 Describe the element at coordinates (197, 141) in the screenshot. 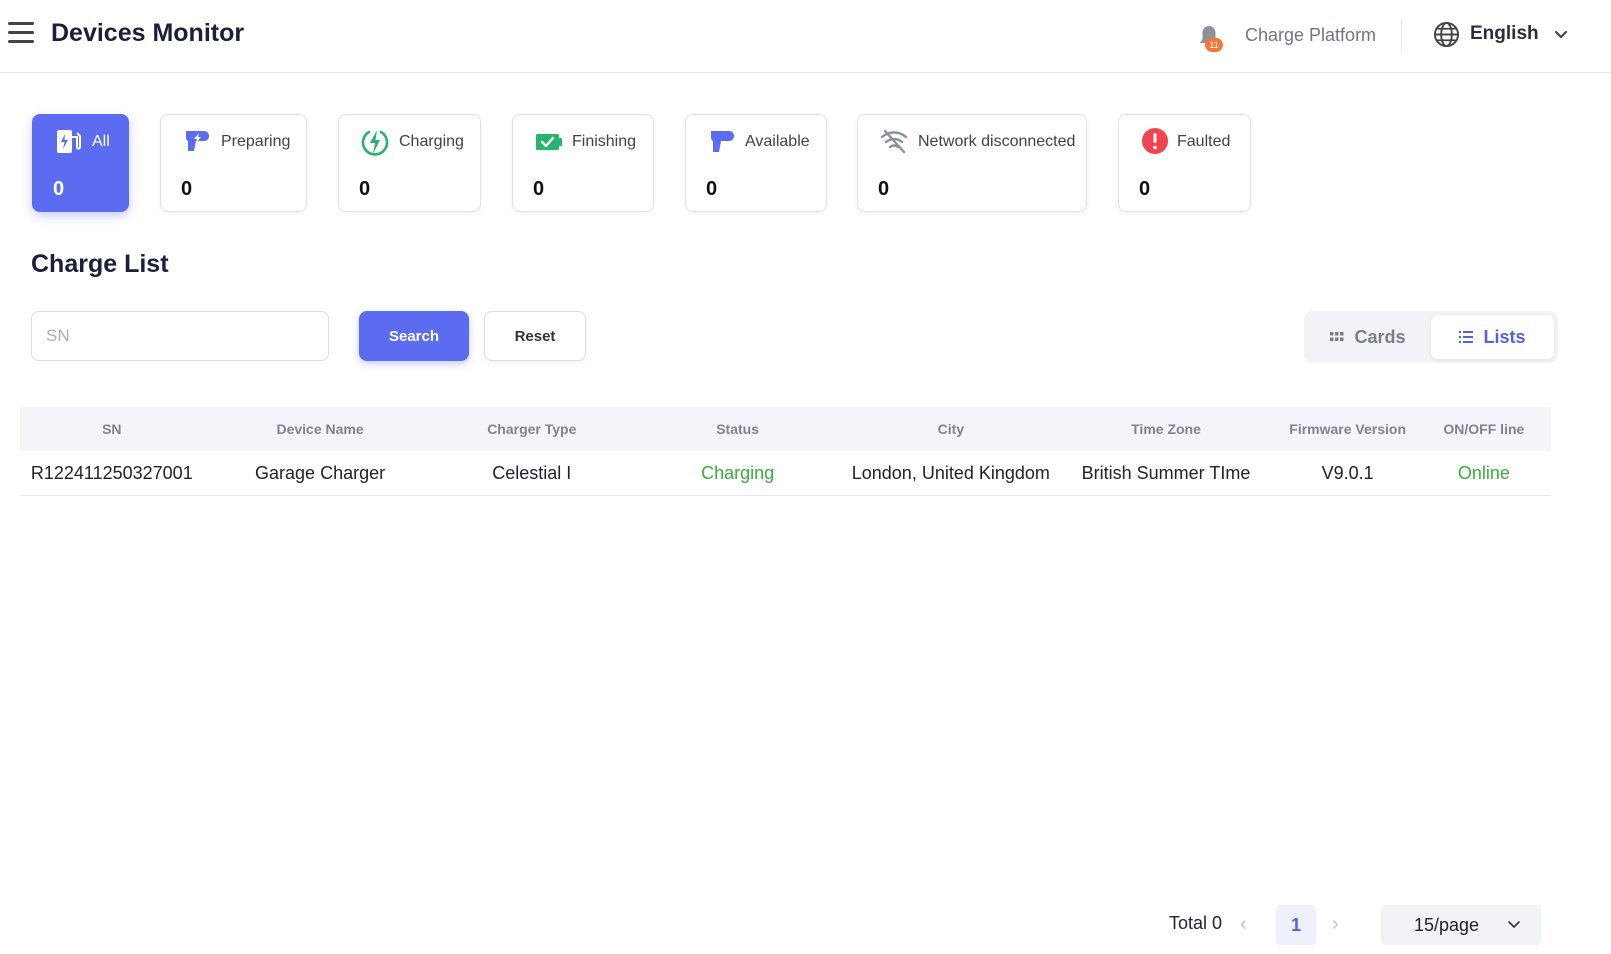

I see `plug-bolt-icon` at that location.